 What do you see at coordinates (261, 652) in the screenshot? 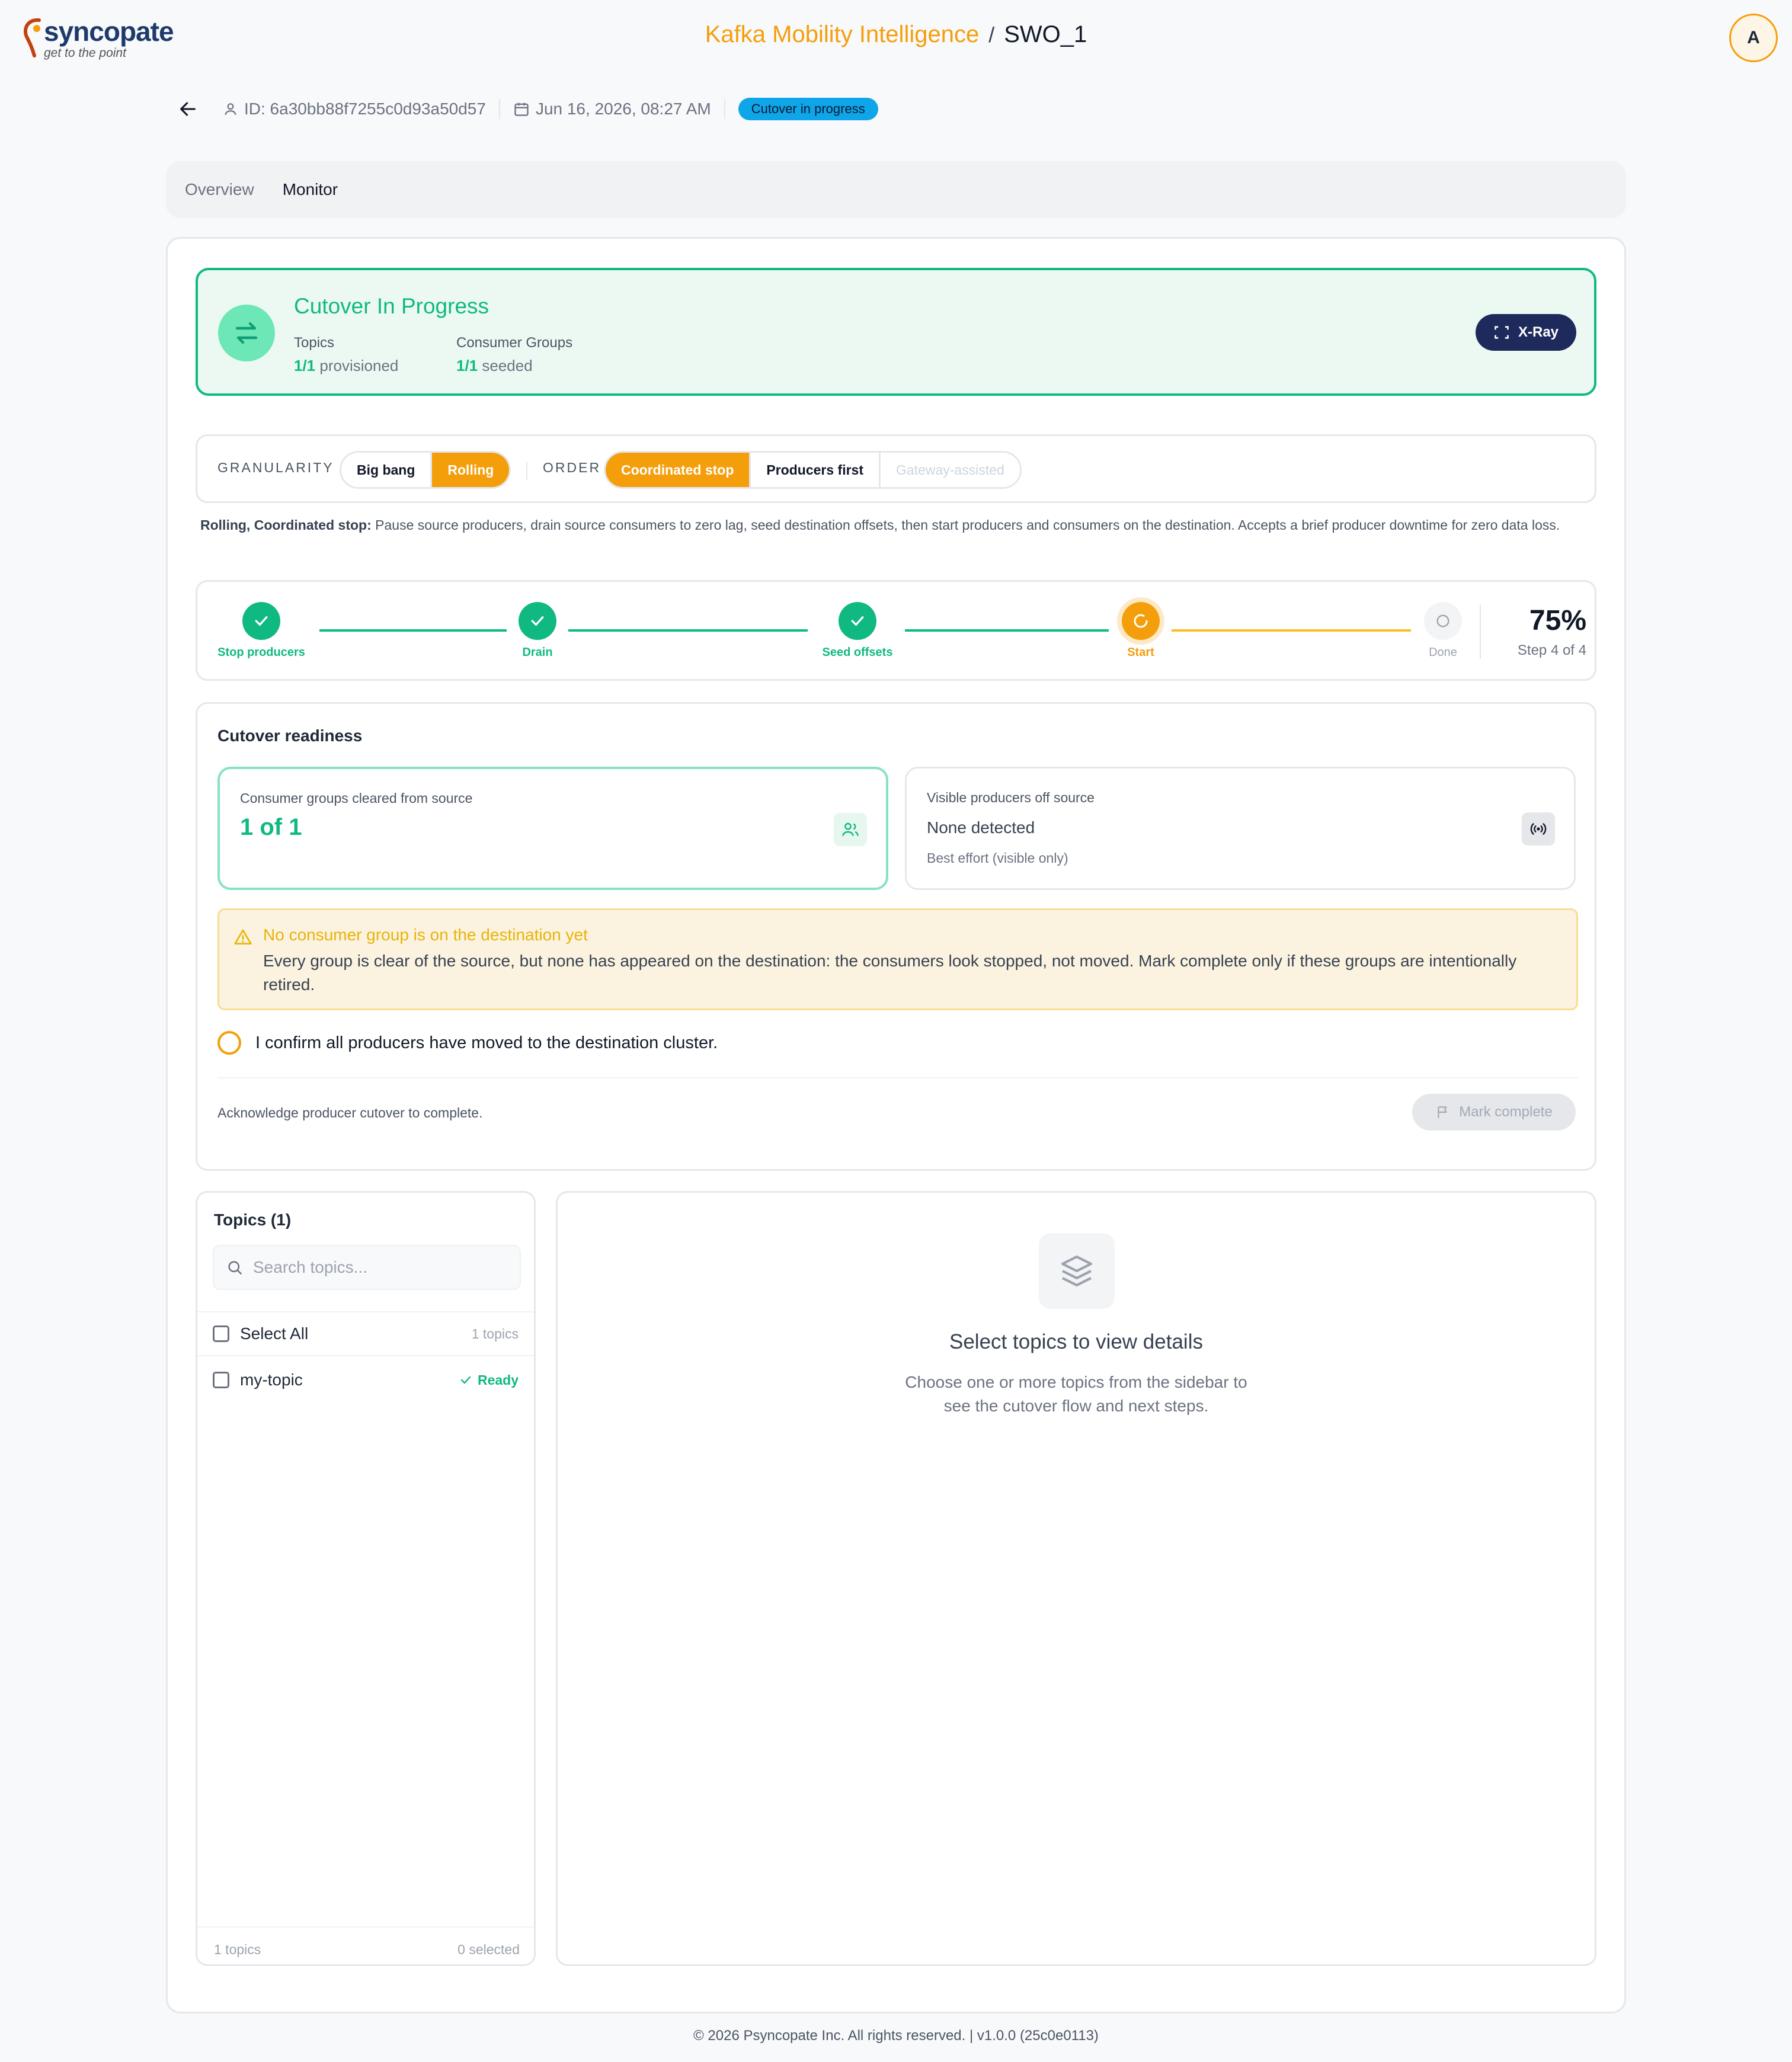
I see `step-label-stop-producers: Stop producers` at bounding box center [261, 652].